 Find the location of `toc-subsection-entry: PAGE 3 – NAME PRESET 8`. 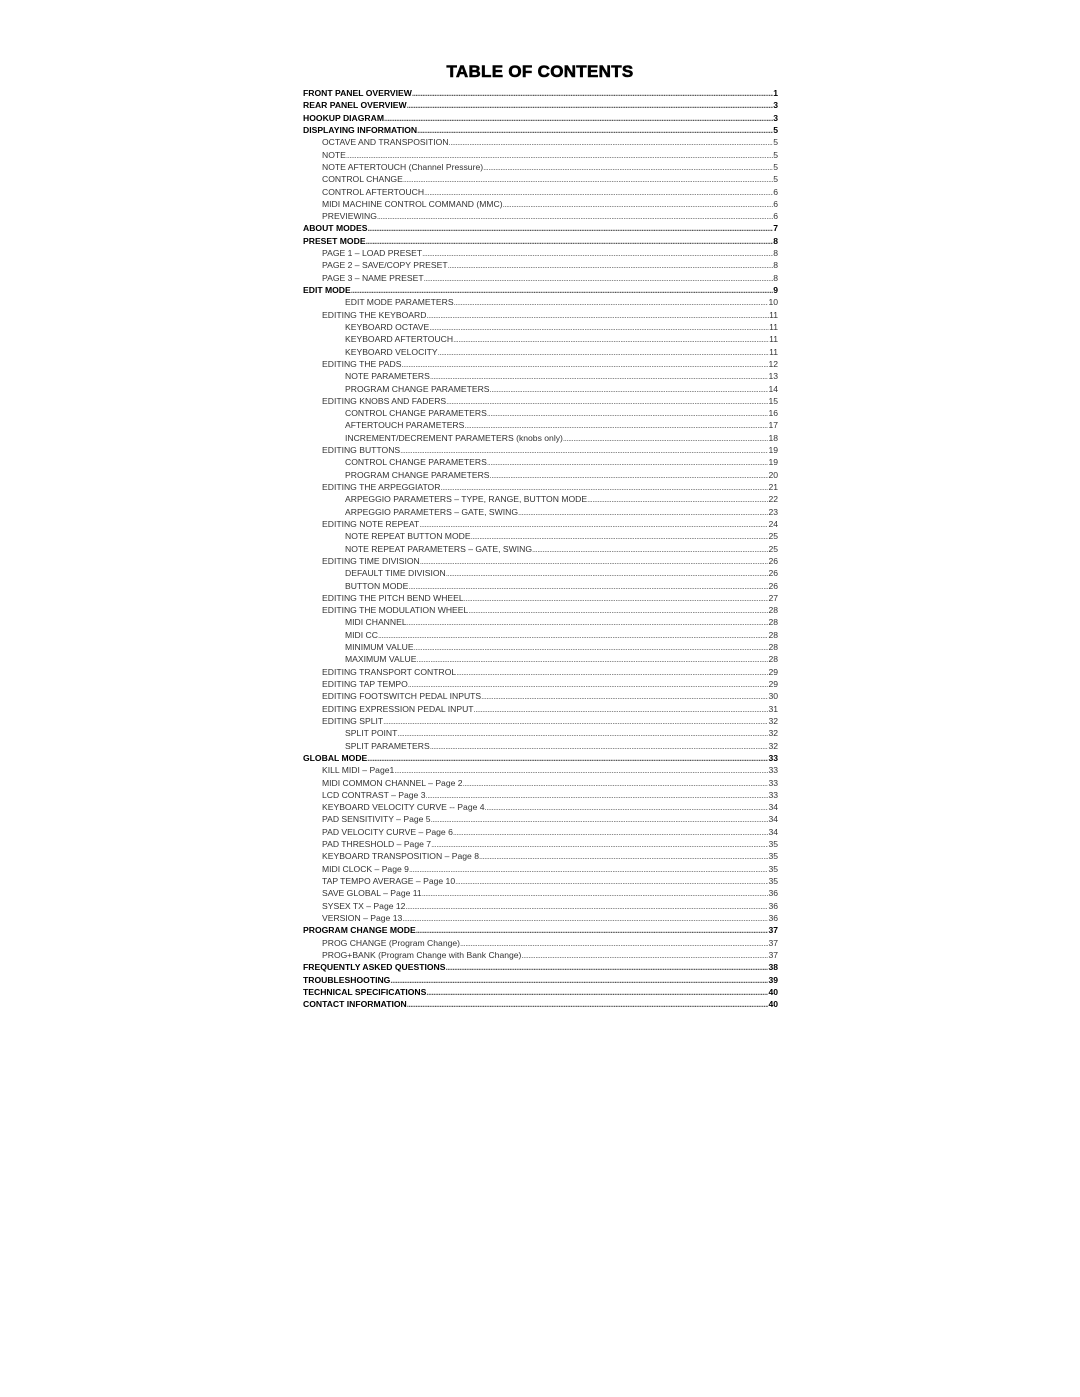

toc-subsection-entry: PAGE 3 – NAME PRESET 8 is located at coordinates (540, 278).